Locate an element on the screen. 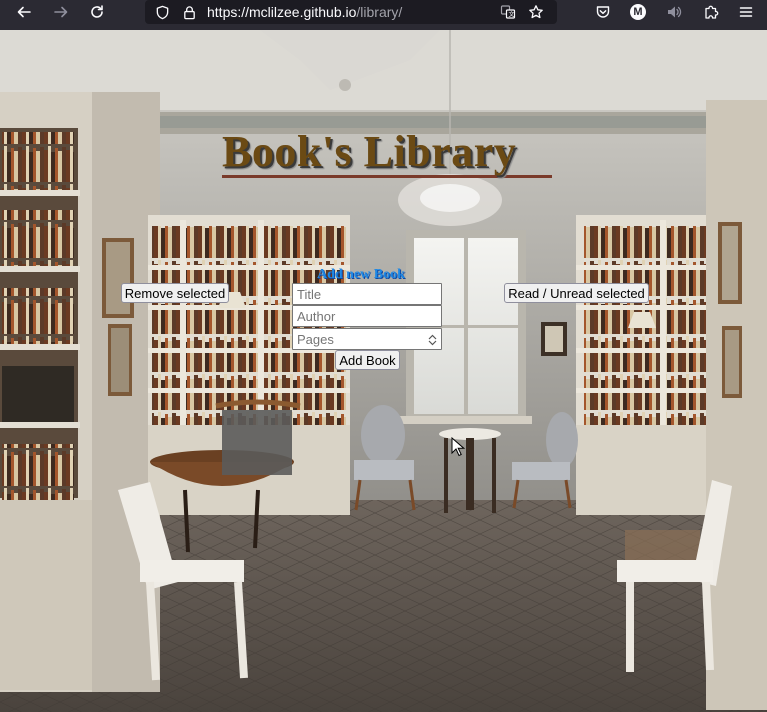 Image resolution: width=767 pixels, height=712 pixels. back-arrow-icon is located at coordinates (24, 12).